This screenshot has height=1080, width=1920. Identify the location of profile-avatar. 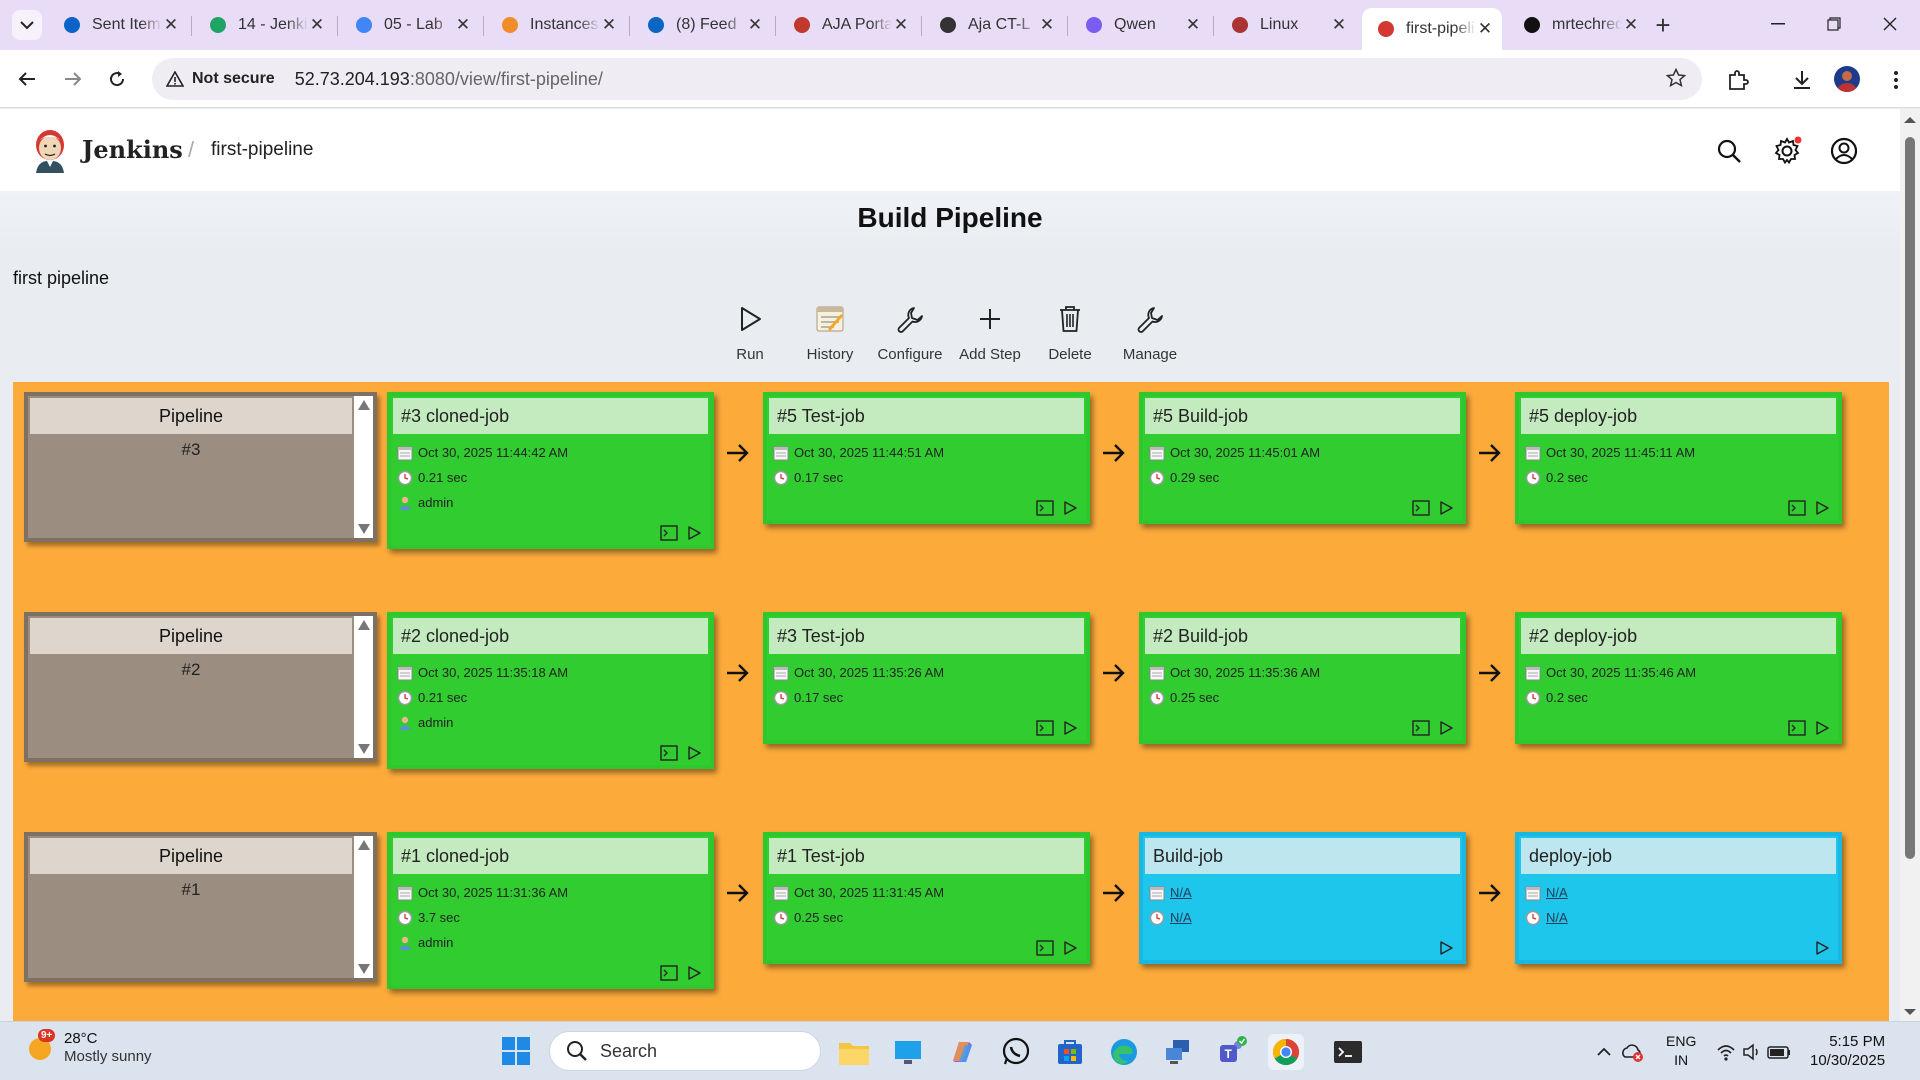
(1847, 79).